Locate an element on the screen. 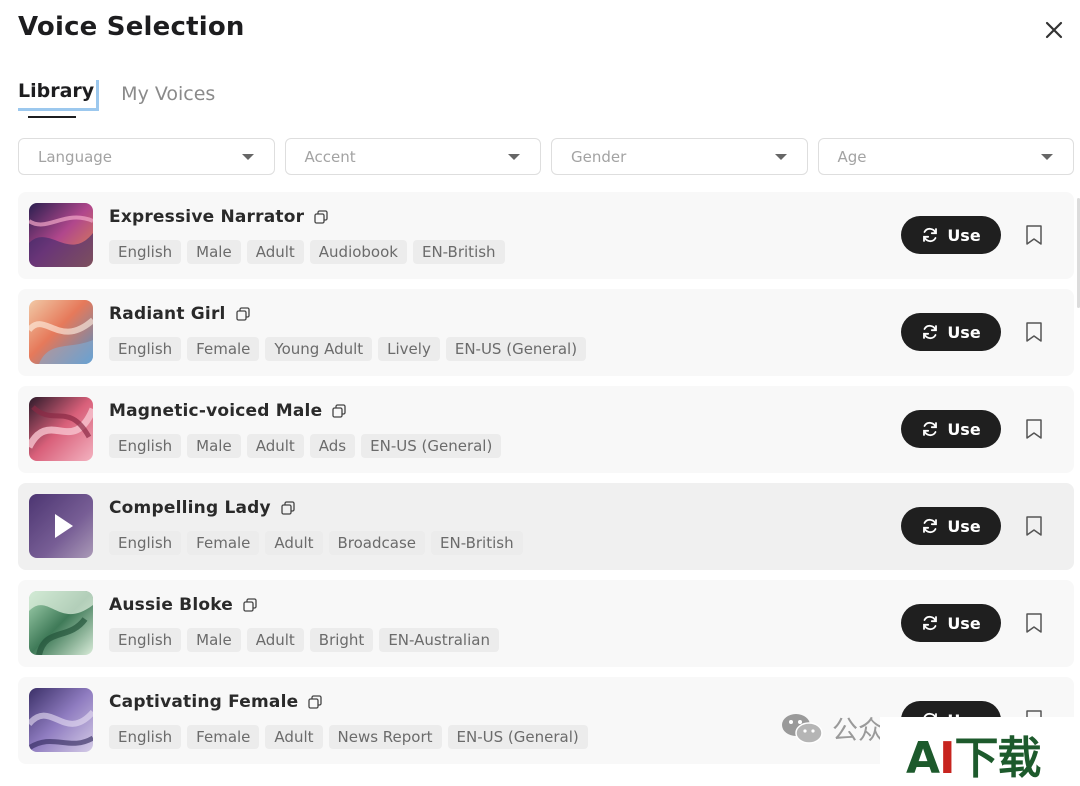 Image resolution: width=1080 pixels, height=786 pixels. tag: Audiobook is located at coordinates (358, 252).